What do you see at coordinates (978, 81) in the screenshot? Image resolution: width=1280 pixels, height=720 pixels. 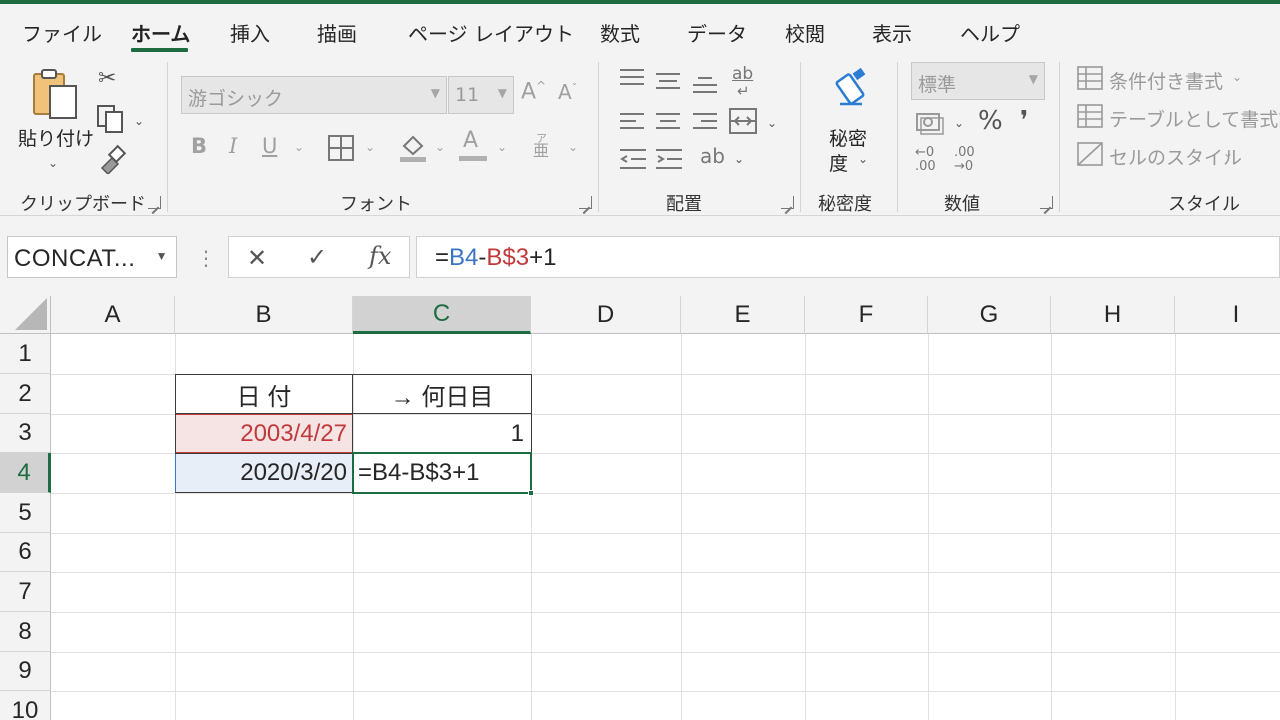 I see `number-format-combo: 標準 ▼` at bounding box center [978, 81].